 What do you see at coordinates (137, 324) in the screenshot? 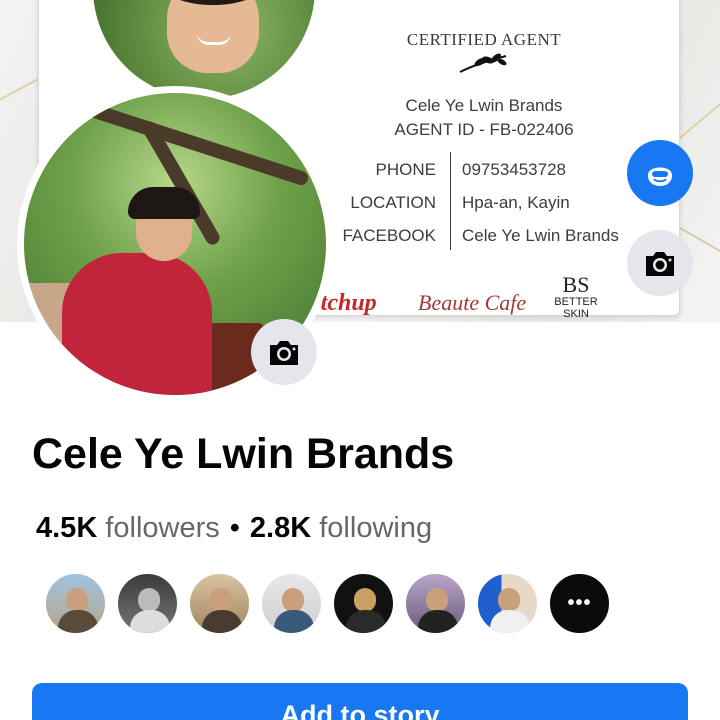
I see `person-body` at bounding box center [137, 324].